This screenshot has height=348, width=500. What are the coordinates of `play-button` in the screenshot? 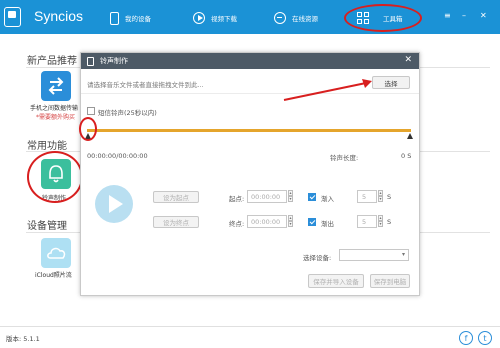 It's located at (114, 204).